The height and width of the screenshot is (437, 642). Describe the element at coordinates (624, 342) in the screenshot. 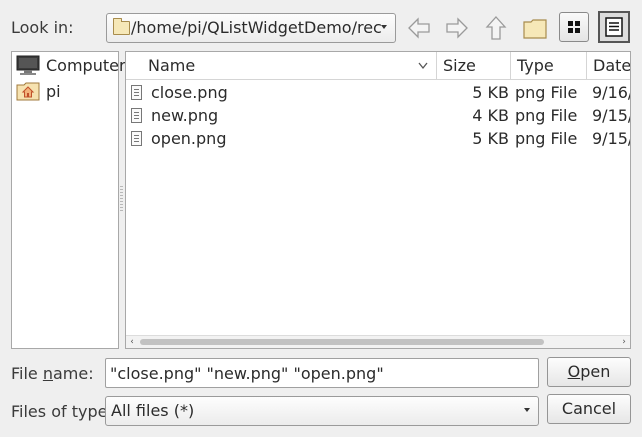

I see `scroll-right-icon: ›` at that location.